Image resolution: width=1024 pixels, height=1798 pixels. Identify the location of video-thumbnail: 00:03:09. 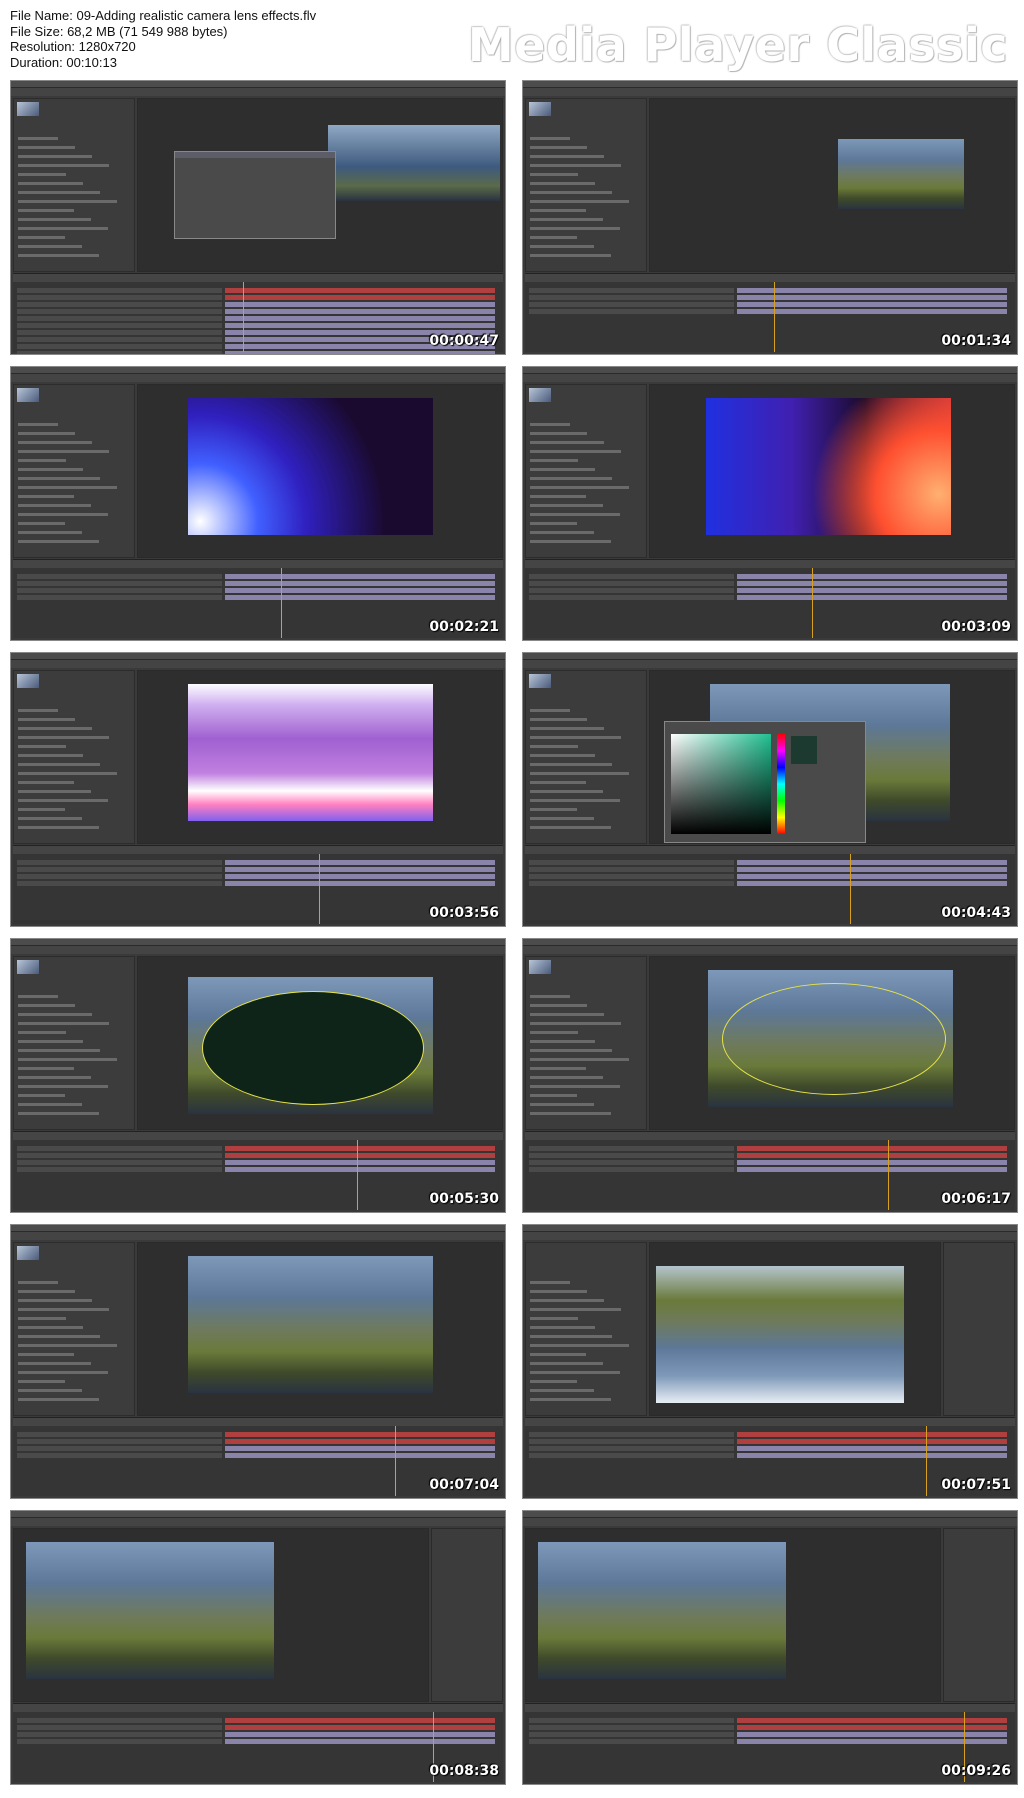
(770, 503).